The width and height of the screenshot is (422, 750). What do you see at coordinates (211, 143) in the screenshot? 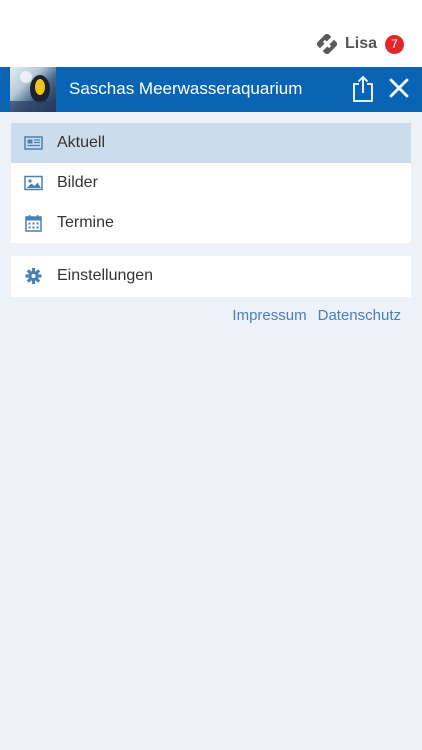
I see `menu-item-aktuell: Aktuell` at bounding box center [211, 143].